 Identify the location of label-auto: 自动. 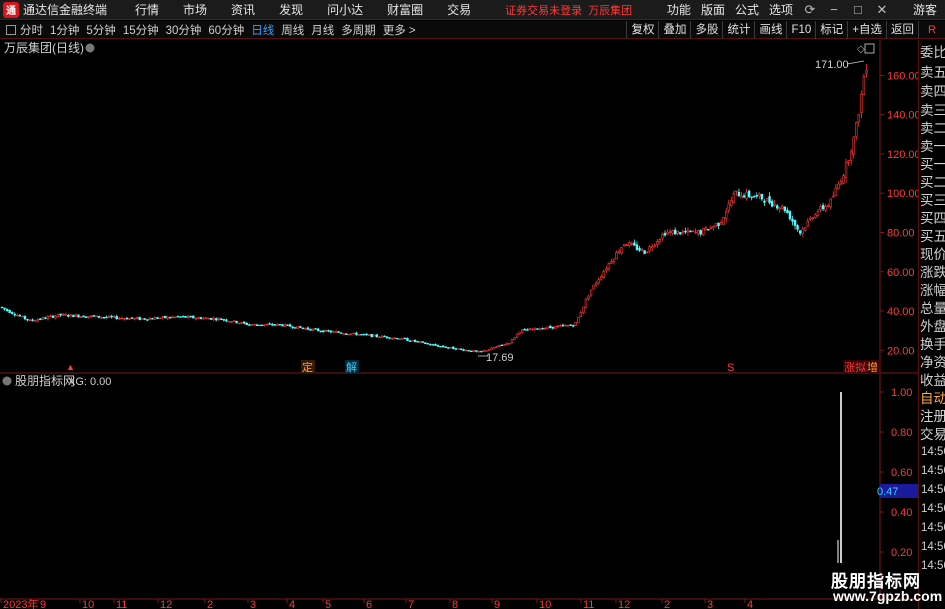
(932, 399).